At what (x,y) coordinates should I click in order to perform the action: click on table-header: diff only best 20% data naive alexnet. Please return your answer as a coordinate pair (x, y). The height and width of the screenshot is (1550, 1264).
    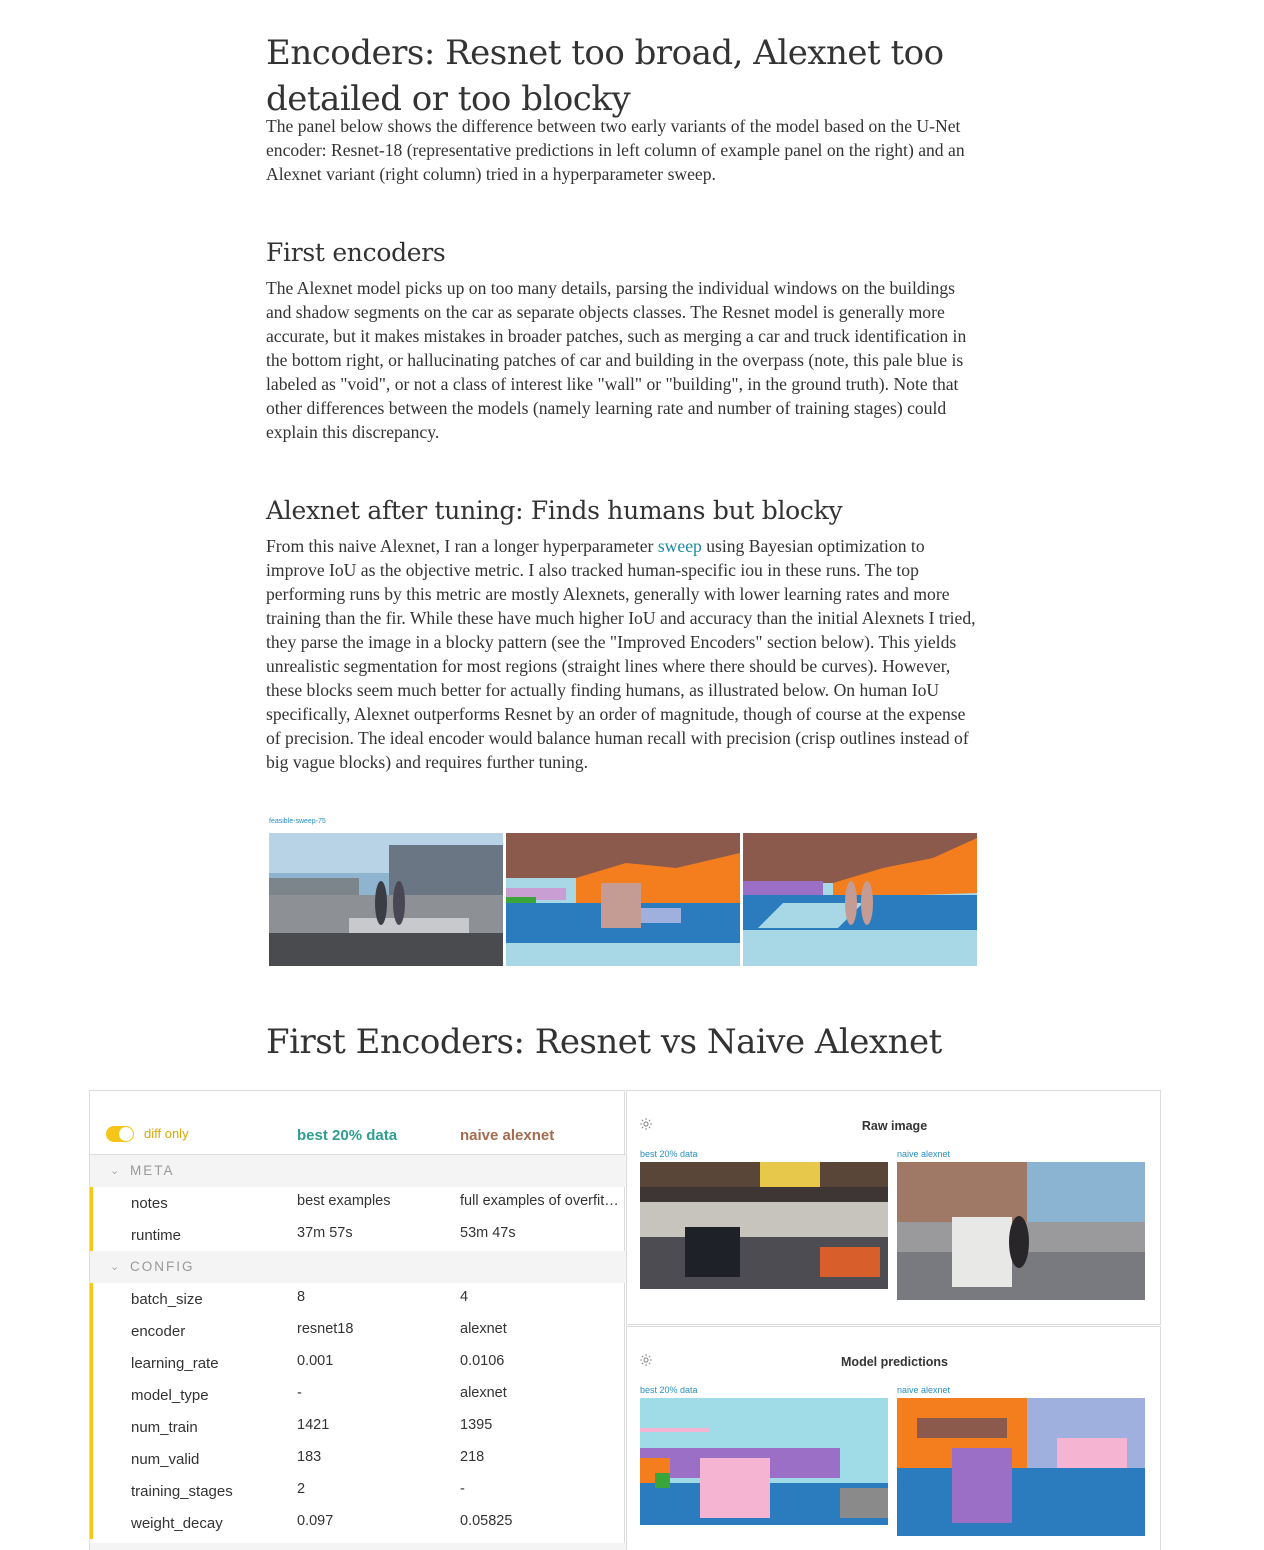
    Looking at the image, I should click on (358, 1123).